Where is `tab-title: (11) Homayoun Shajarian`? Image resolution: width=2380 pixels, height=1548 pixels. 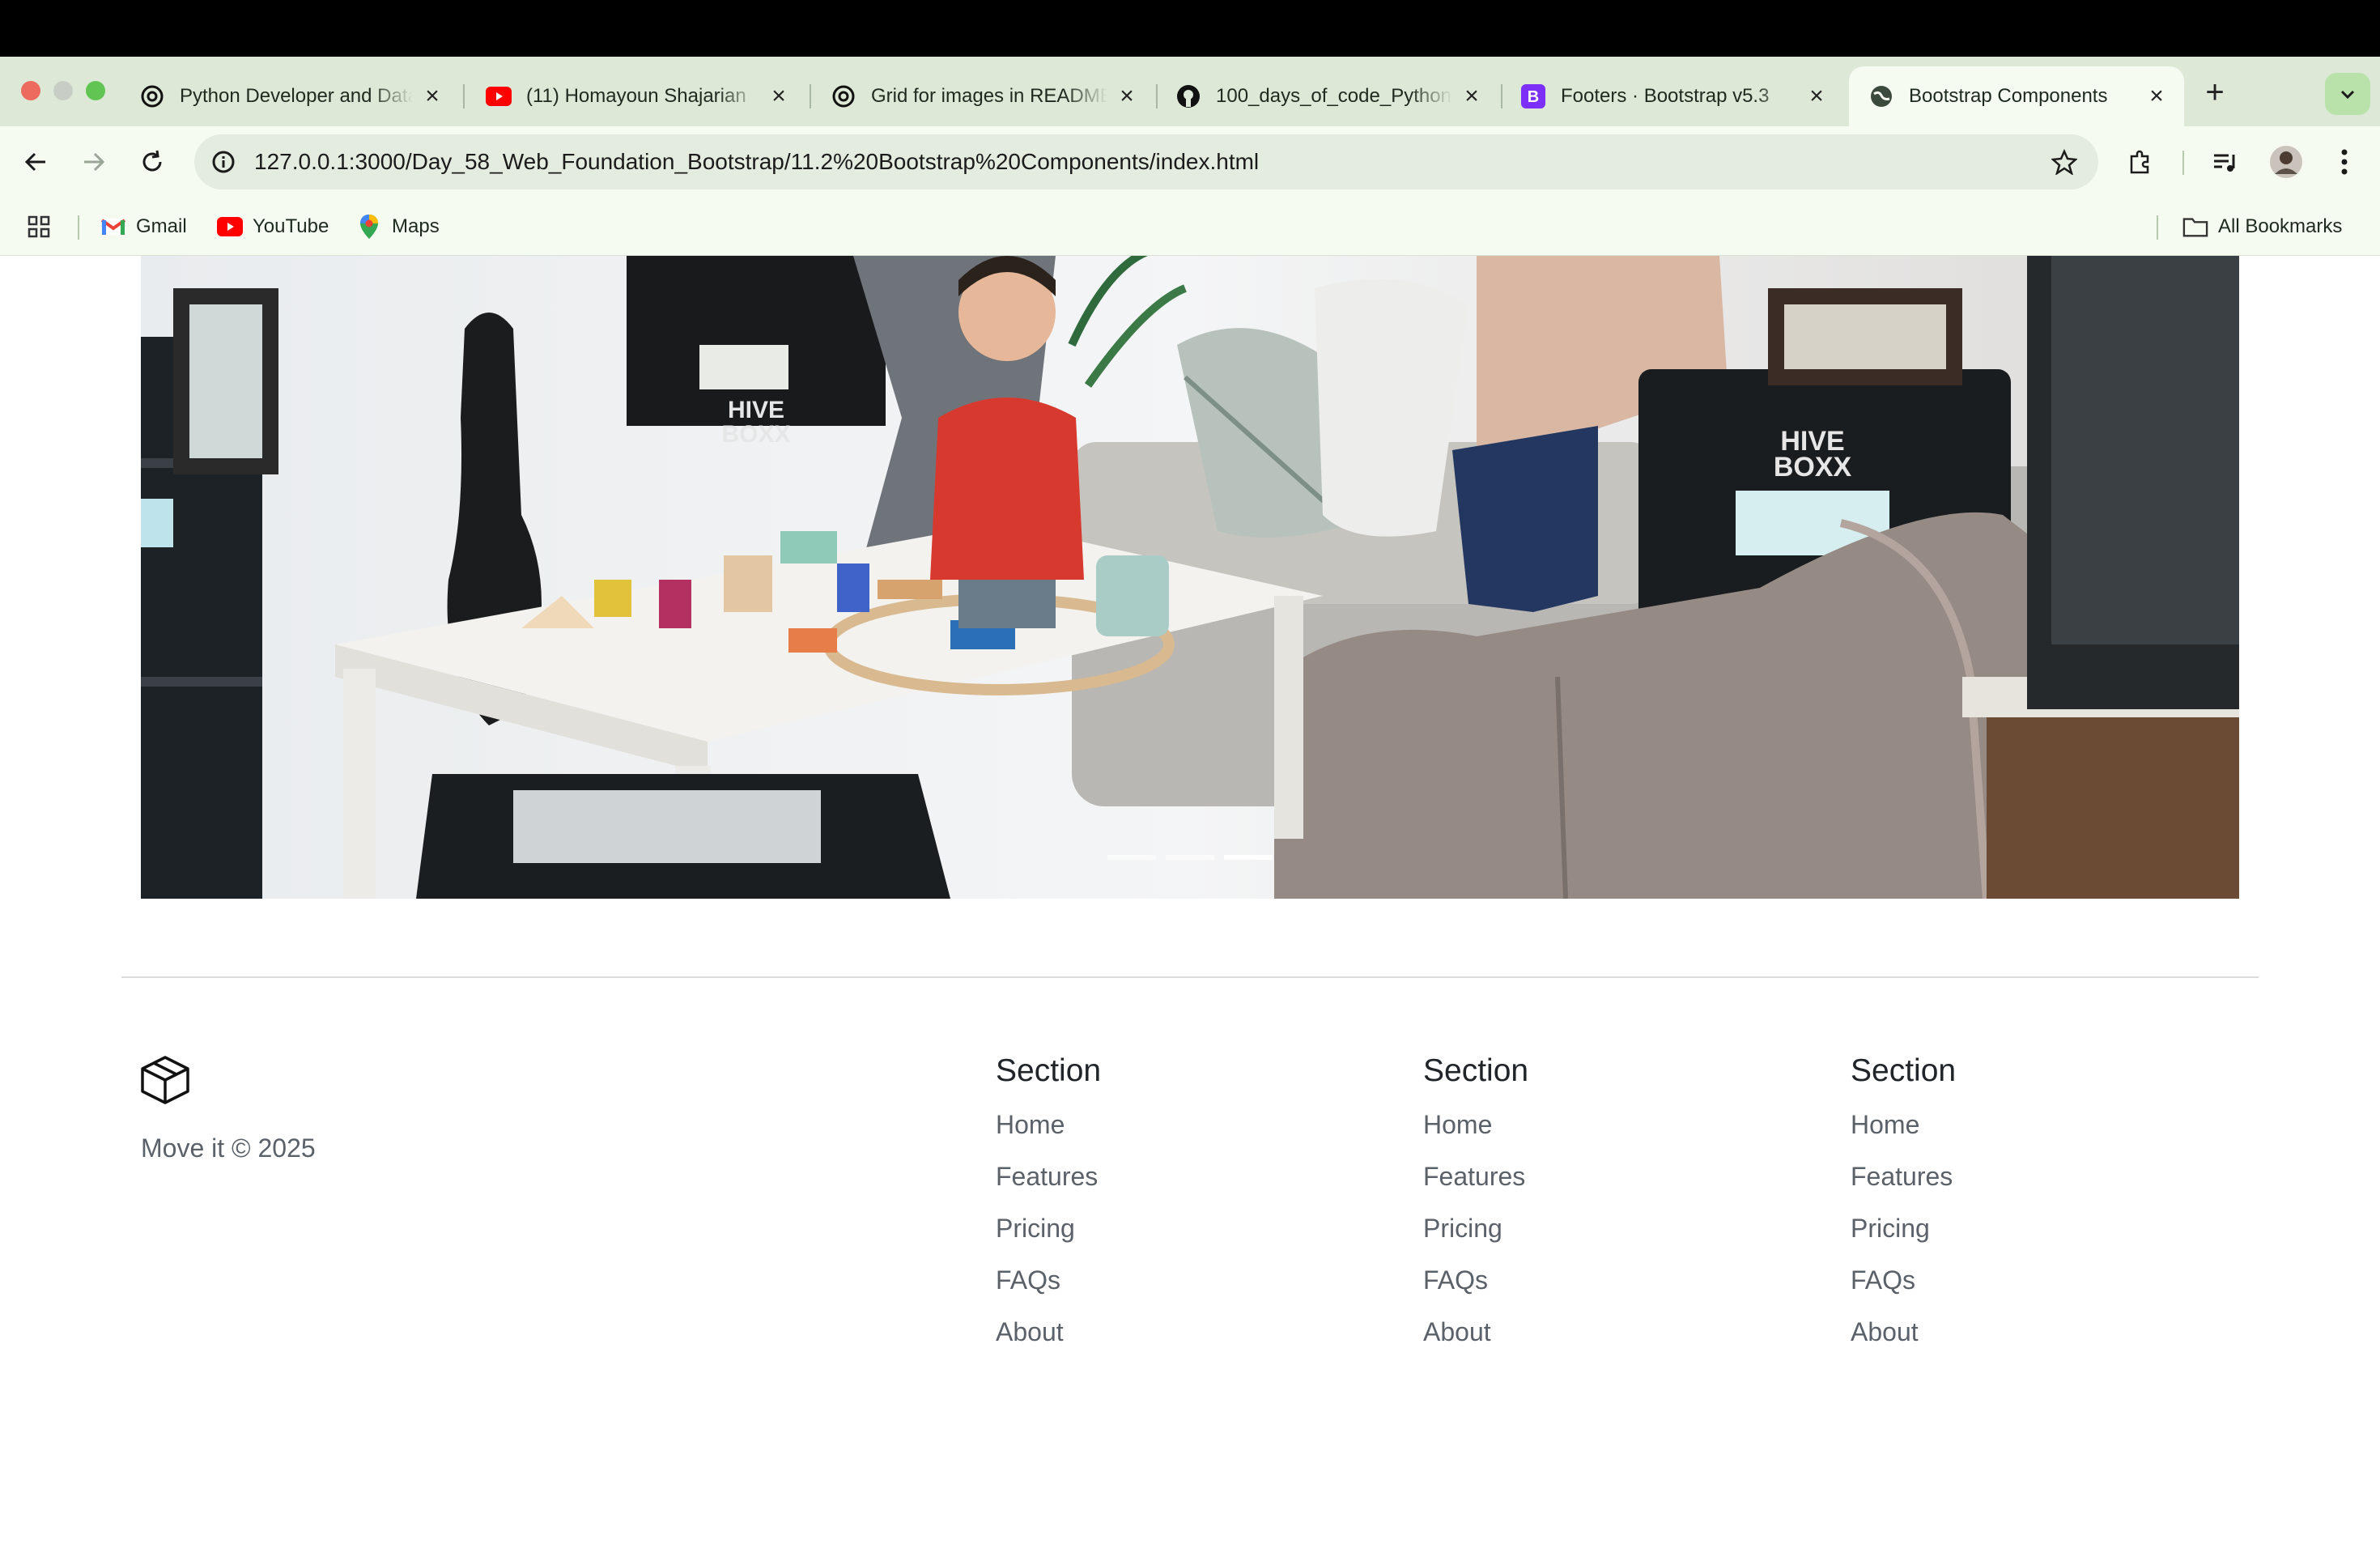
tab-title: (11) Homayoun Shajarian is located at coordinates (636, 96).